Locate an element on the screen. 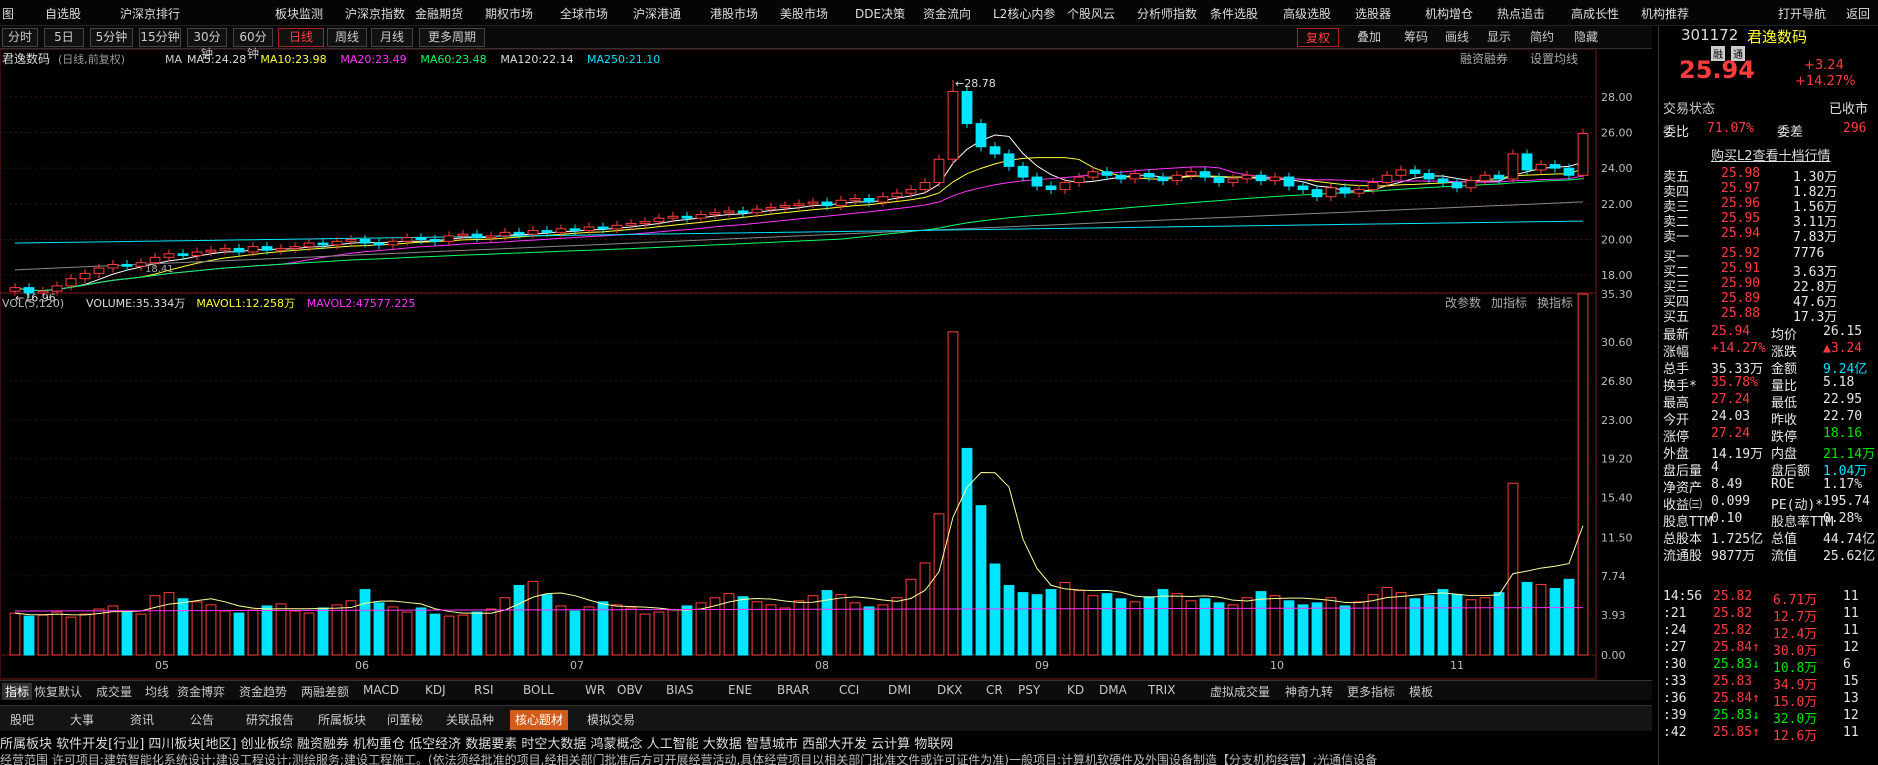  info-tab: 问董秘 is located at coordinates (405, 720).